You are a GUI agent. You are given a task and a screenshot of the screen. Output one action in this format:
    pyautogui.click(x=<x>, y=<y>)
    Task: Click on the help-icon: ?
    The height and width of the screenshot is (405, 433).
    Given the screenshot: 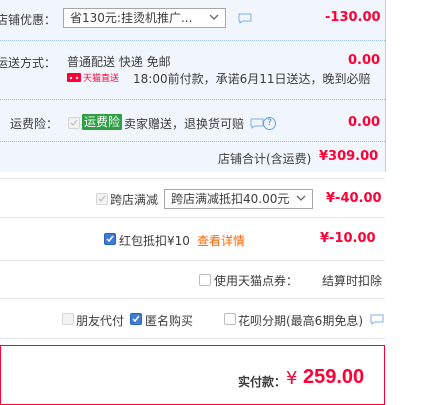 What is the action you would take?
    pyautogui.click(x=269, y=123)
    